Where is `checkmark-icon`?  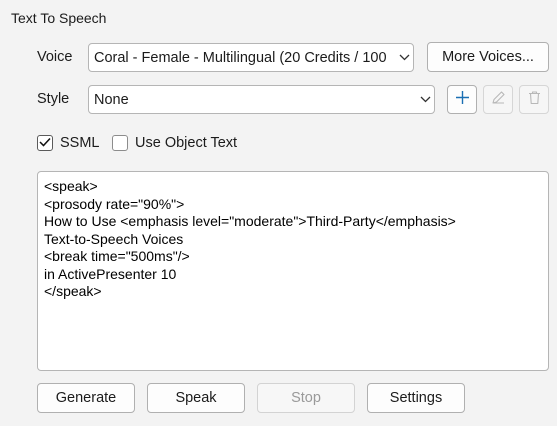 checkmark-icon is located at coordinates (45, 143).